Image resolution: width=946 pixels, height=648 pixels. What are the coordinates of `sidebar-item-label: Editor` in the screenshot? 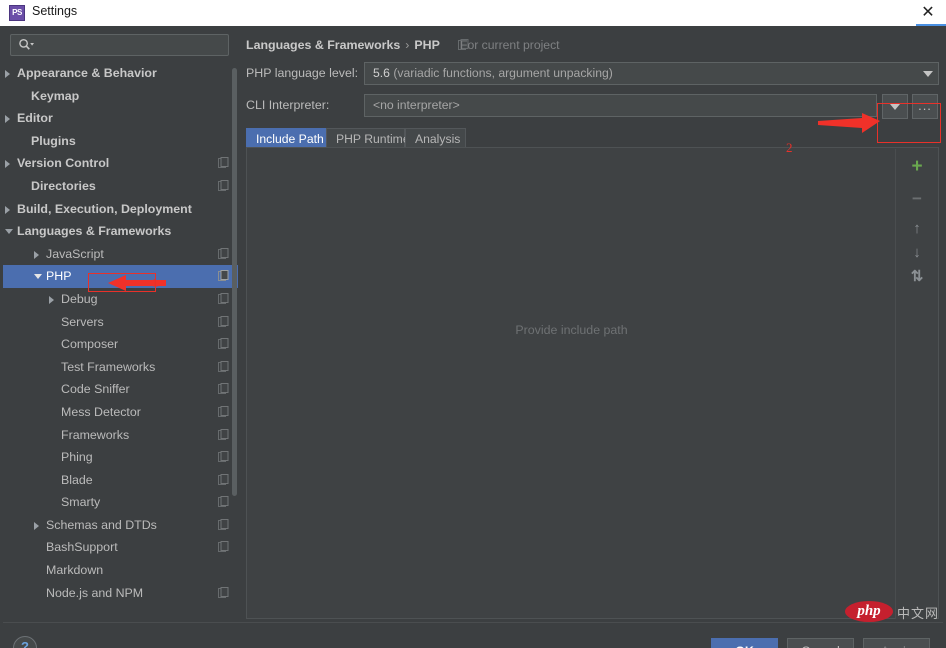 It's located at (35, 118).